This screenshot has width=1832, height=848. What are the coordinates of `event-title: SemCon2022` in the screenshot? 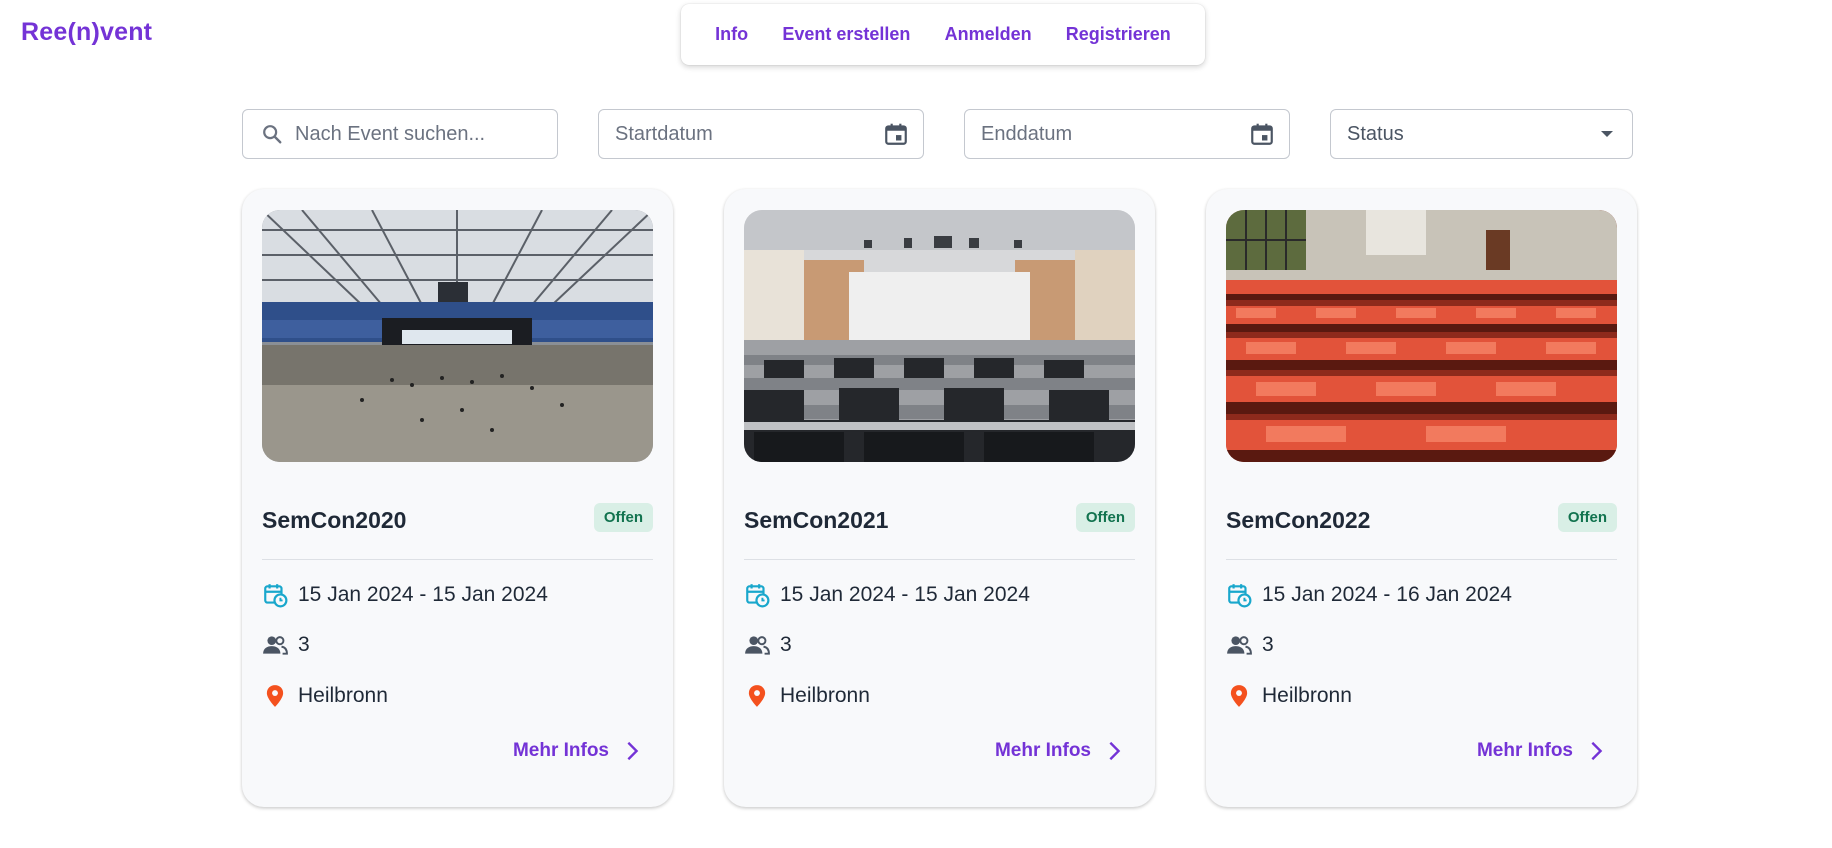 It's located at (1298, 520).